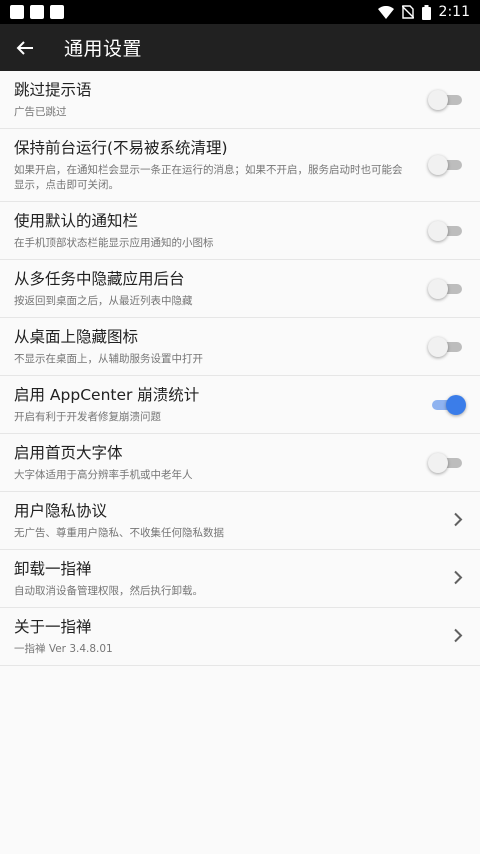 This screenshot has height=854, width=480. Describe the element at coordinates (76, 337) in the screenshot. I see `setting-title: 从桌面上隐藏图标` at that location.